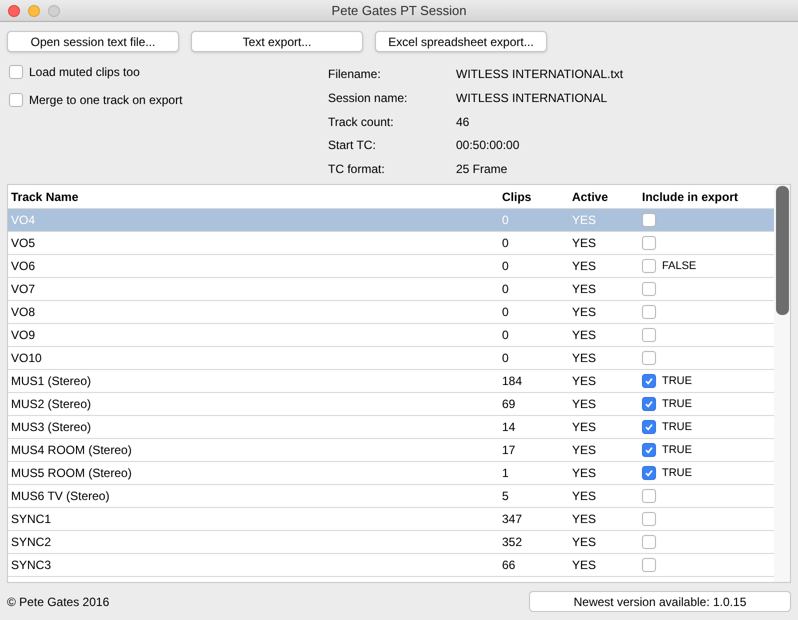  I want to click on table-cell-text: 69, so click(509, 404).